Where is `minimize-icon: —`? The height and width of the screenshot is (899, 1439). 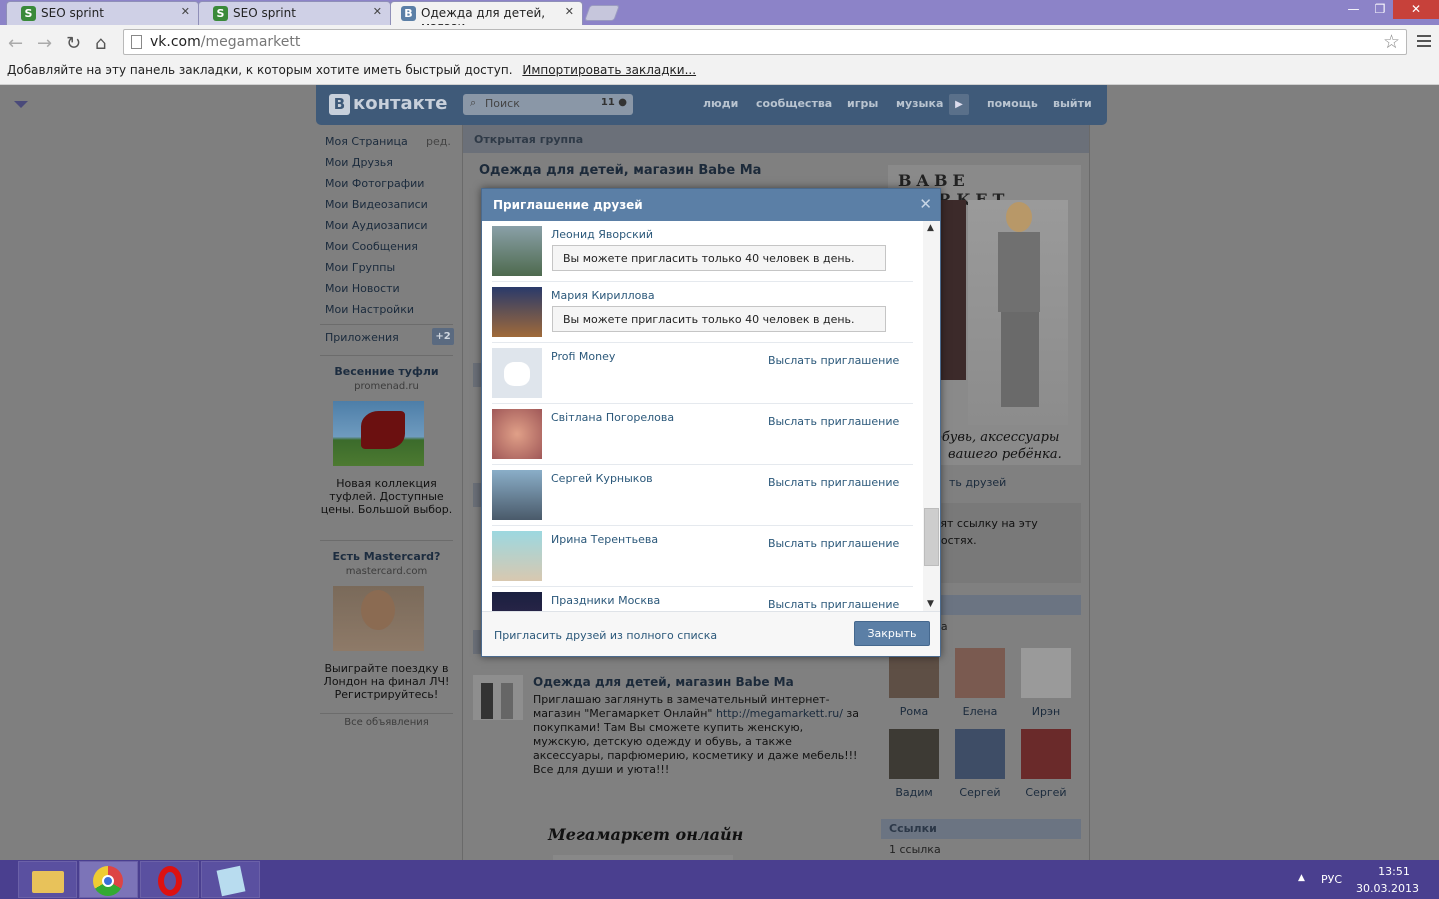
minimize-icon: — is located at coordinates (1353, 9).